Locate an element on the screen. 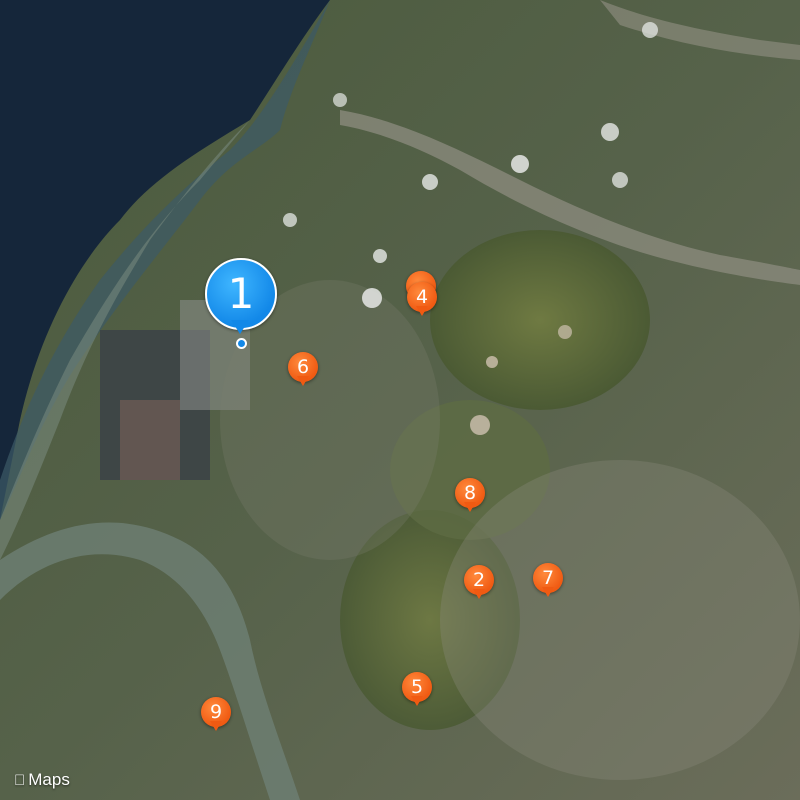 The width and height of the screenshot is (800, 800). map-pin-2: 2 is located at coordinates (479, 584).